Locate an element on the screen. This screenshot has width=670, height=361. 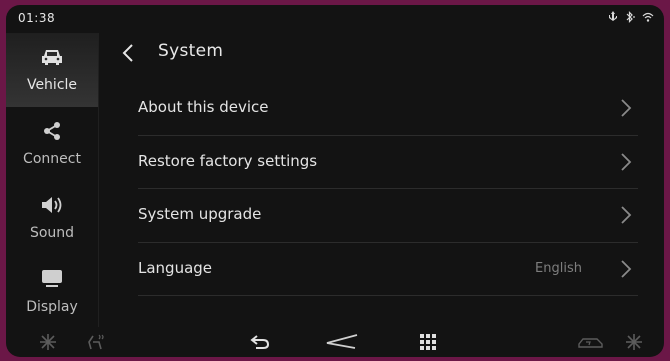
app-grid-icon is located at coordinates (428, 342).